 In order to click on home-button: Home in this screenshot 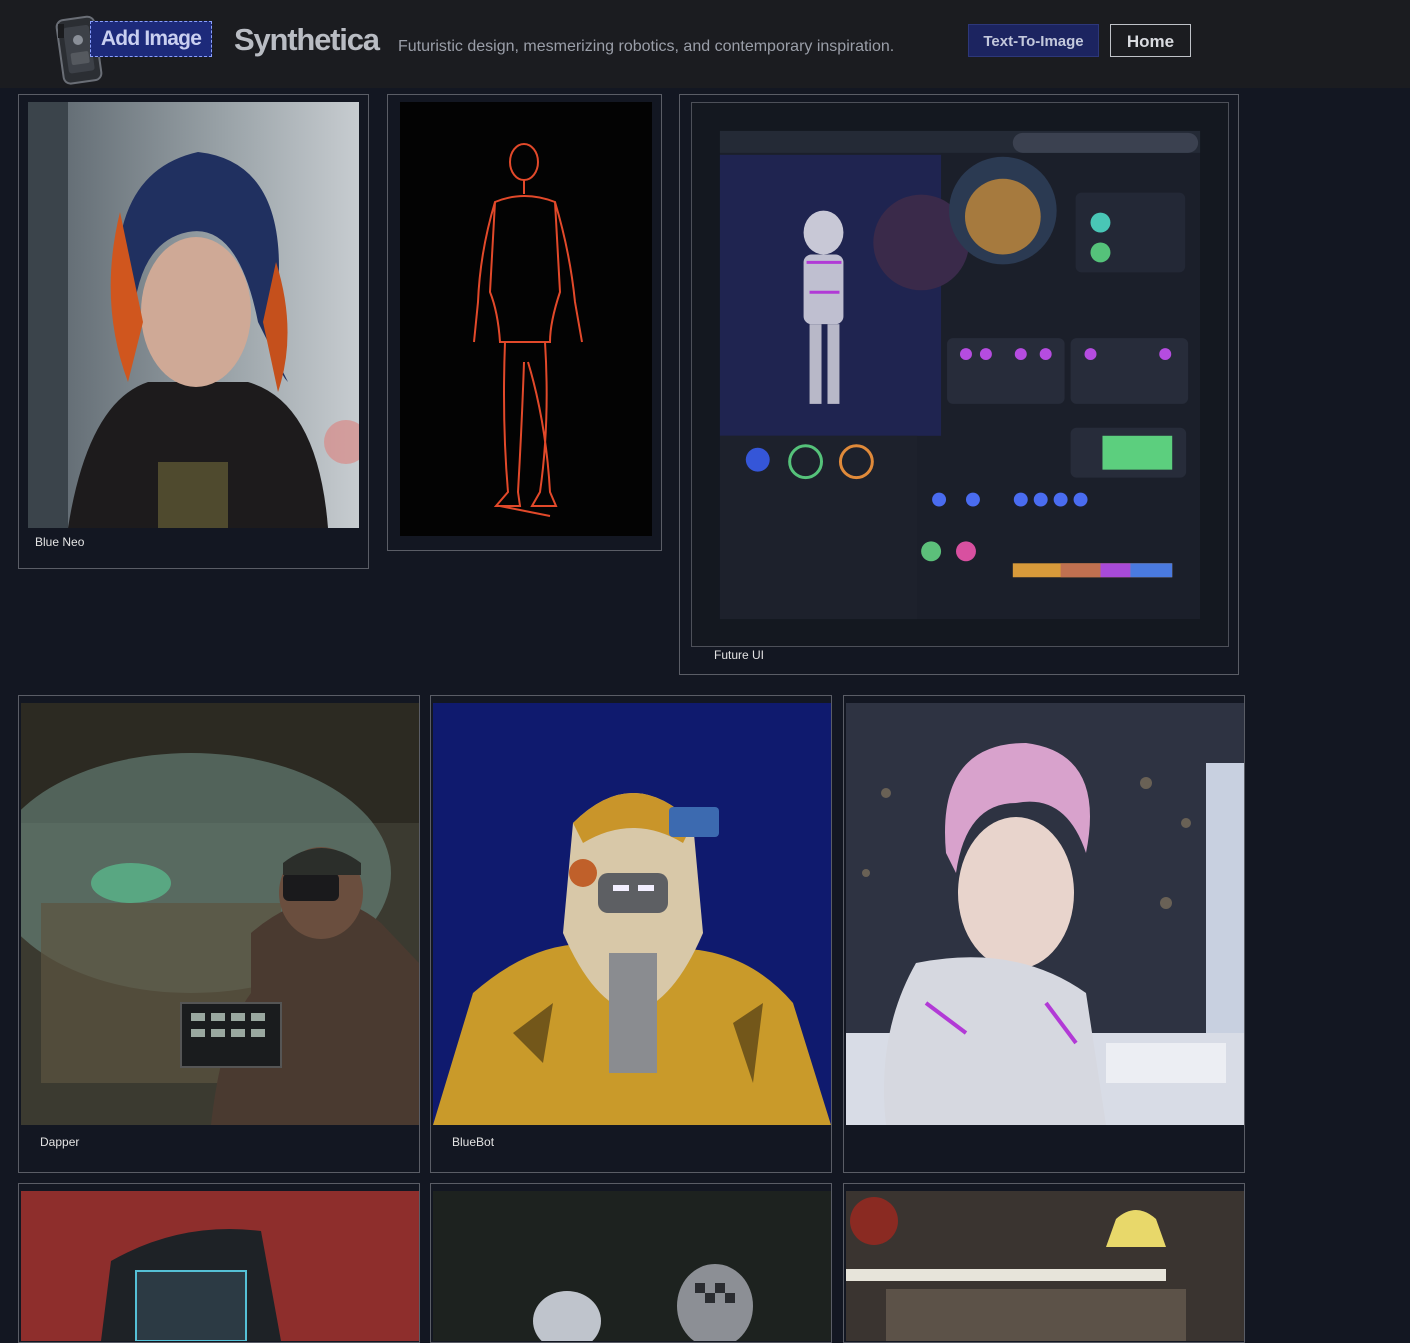, I will do `click(1150, 40)`.